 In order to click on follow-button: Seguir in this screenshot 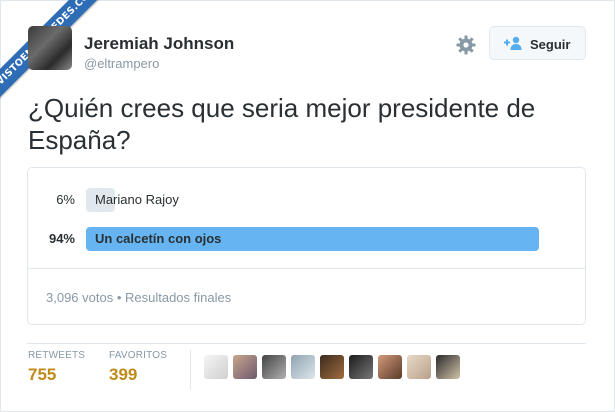, I will do `click(537, 43)`.